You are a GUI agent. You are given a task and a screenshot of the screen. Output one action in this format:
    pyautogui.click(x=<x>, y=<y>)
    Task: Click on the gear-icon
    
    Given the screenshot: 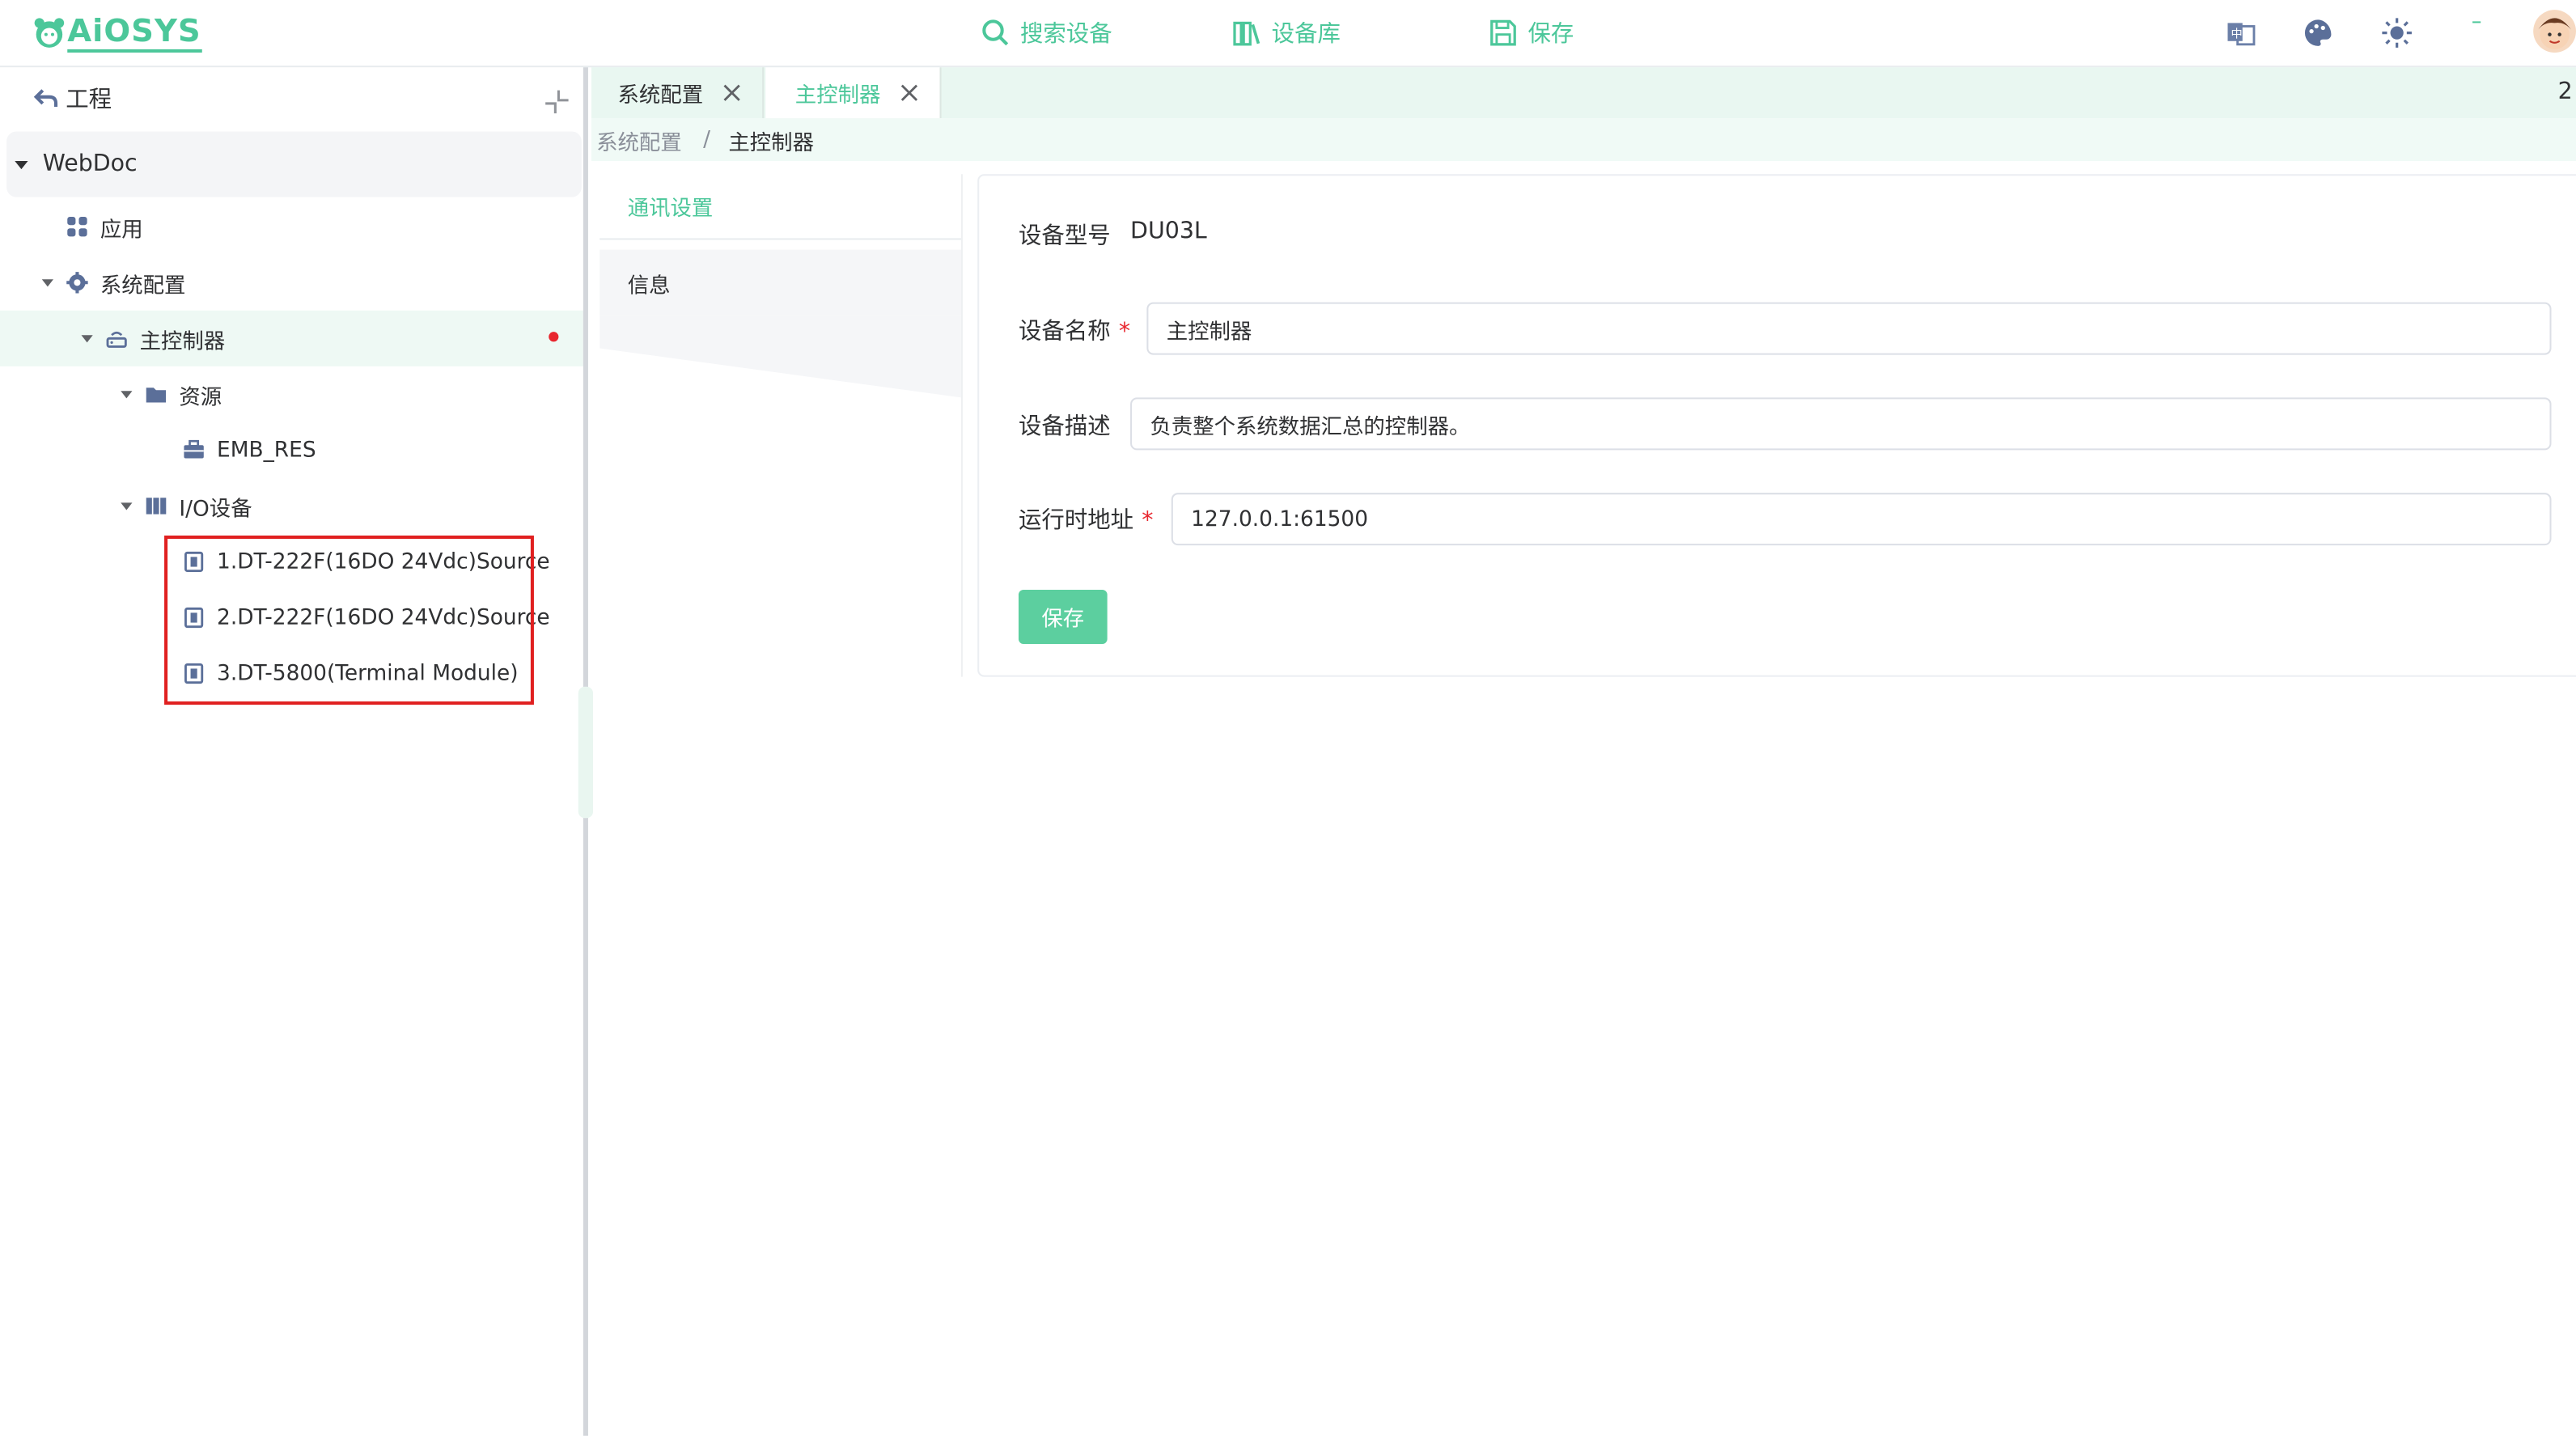 What is the action you would take?
    pyautogui.click(x=77, y=283)
    